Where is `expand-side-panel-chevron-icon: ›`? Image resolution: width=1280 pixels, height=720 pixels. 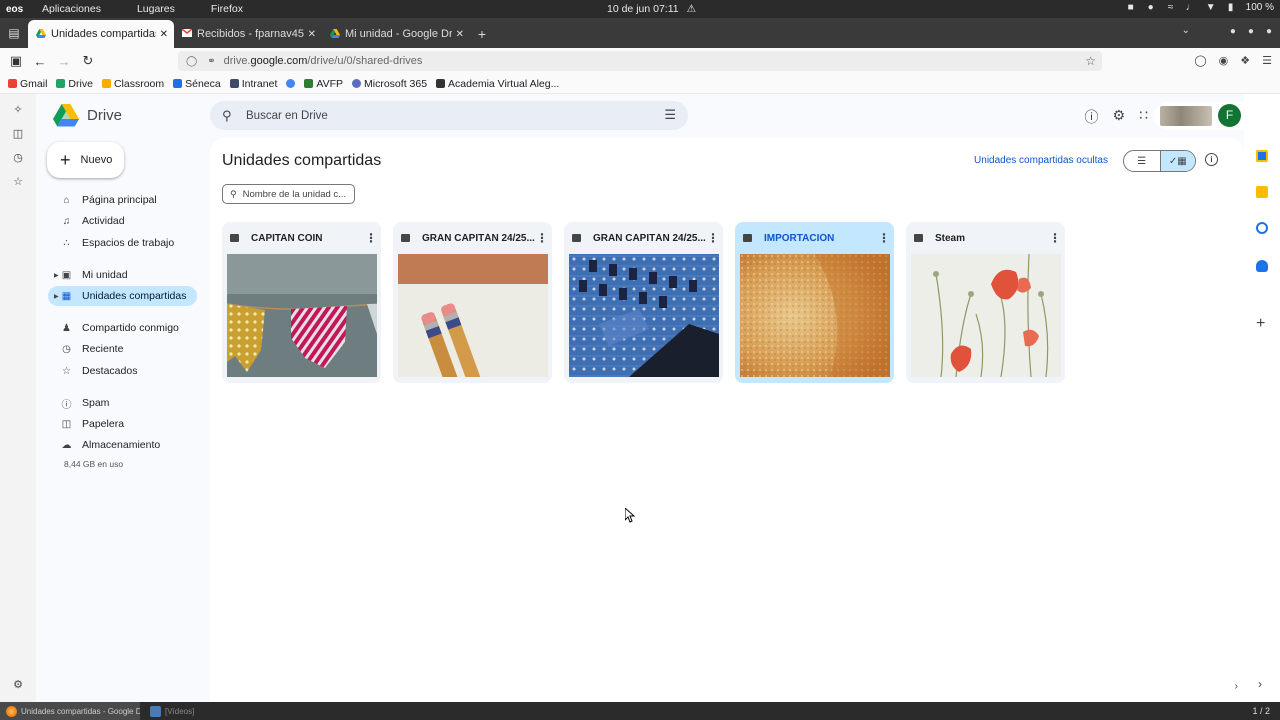
expand-side-panel-chevron-icon: › is located at coordinates (1236, 686).